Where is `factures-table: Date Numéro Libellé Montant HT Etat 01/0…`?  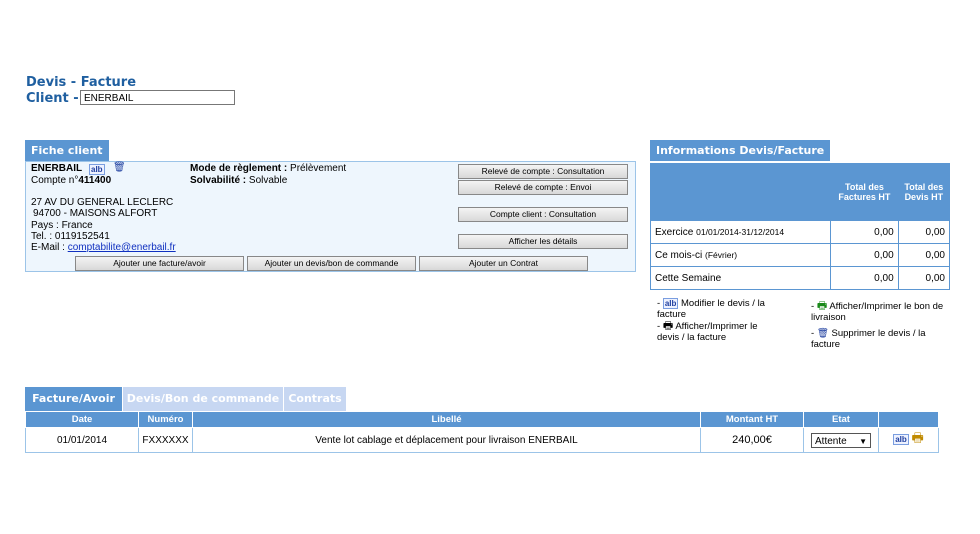
factures-table: Date Numéro Libellé Montant HT Etat 01/0… is located at coordinates (482, 432).